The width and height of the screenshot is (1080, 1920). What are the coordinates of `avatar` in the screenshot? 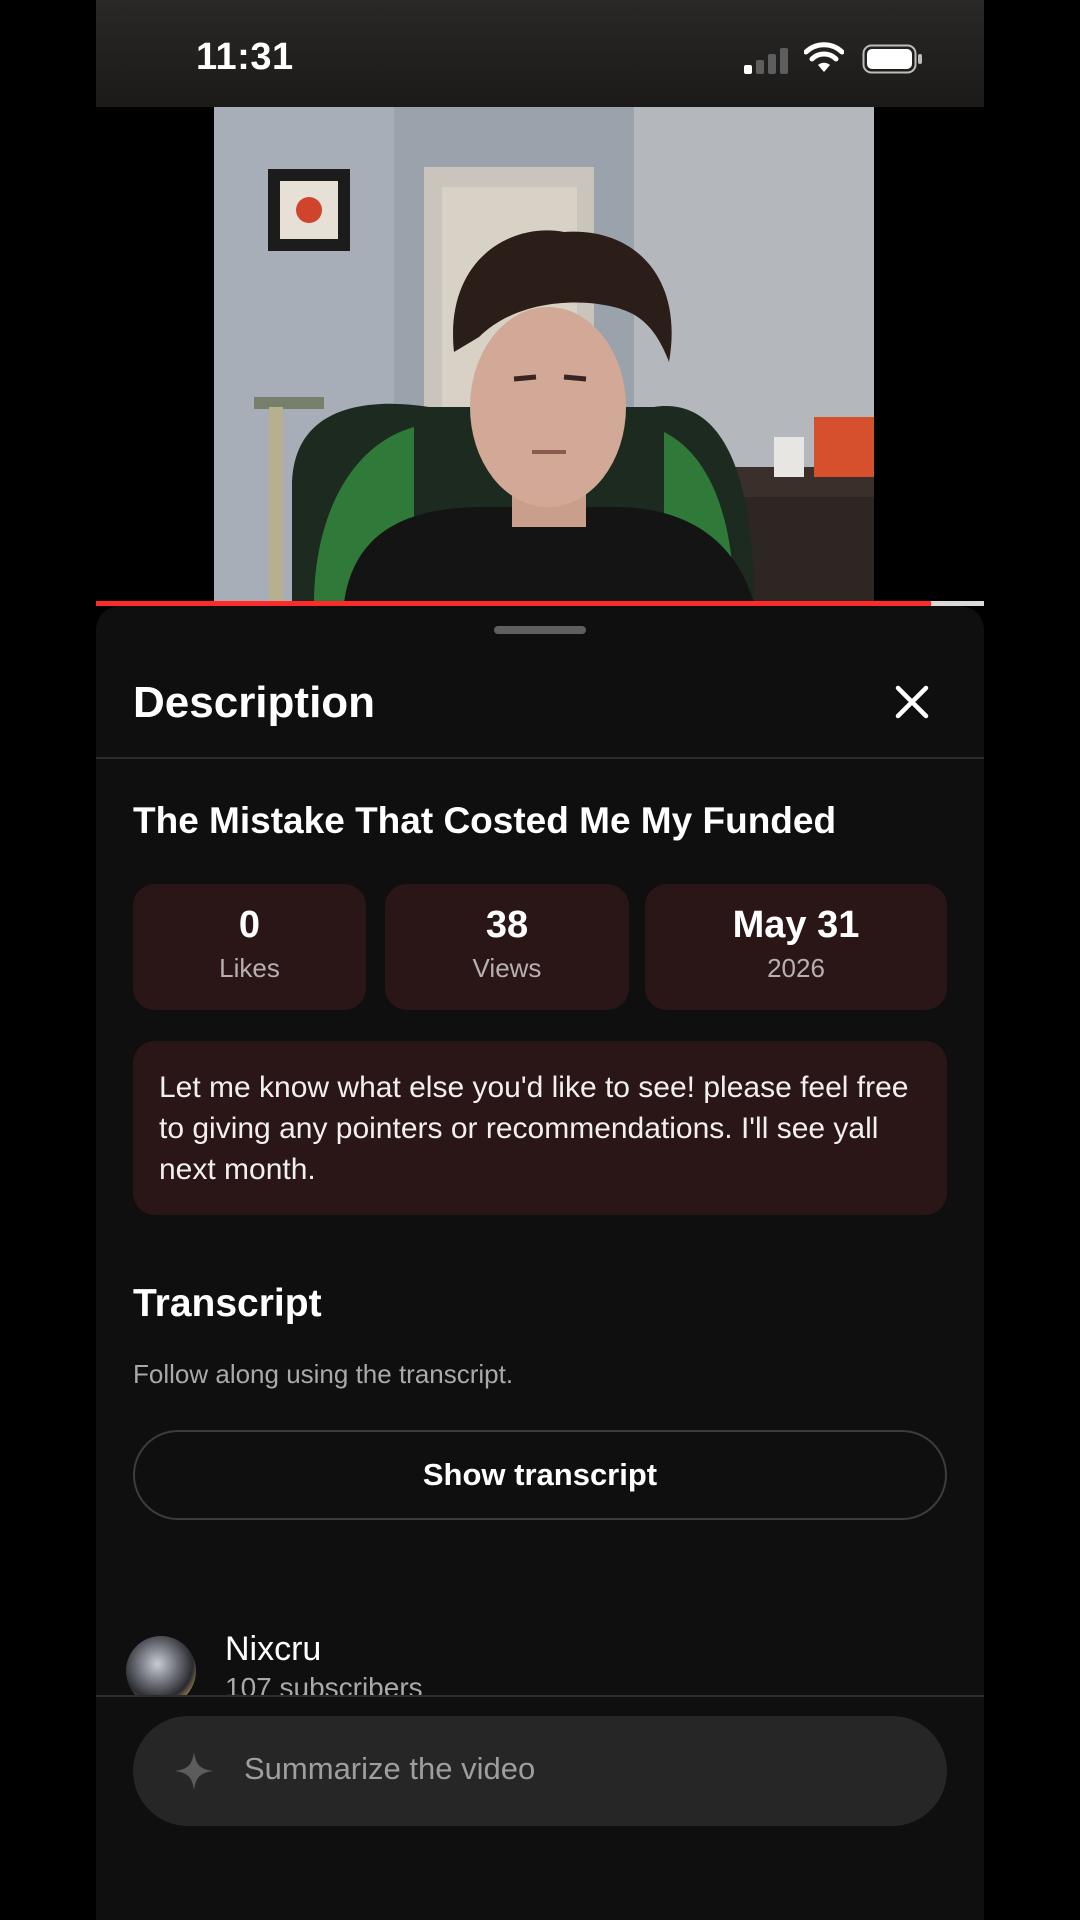 It's located at (161, 1666).